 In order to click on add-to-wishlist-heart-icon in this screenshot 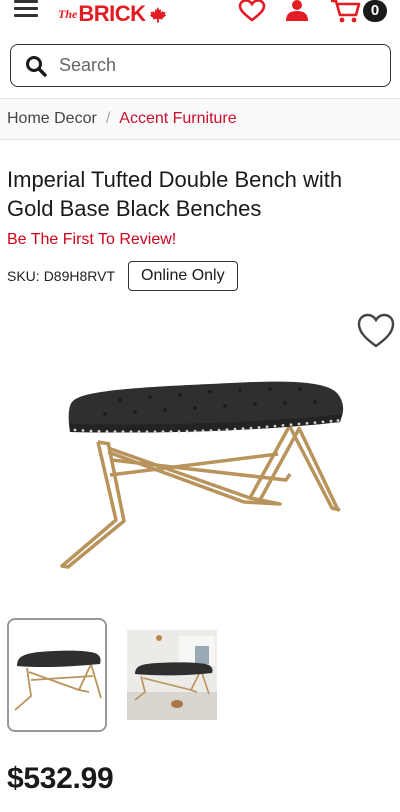, I will do `click(376, 331)`.